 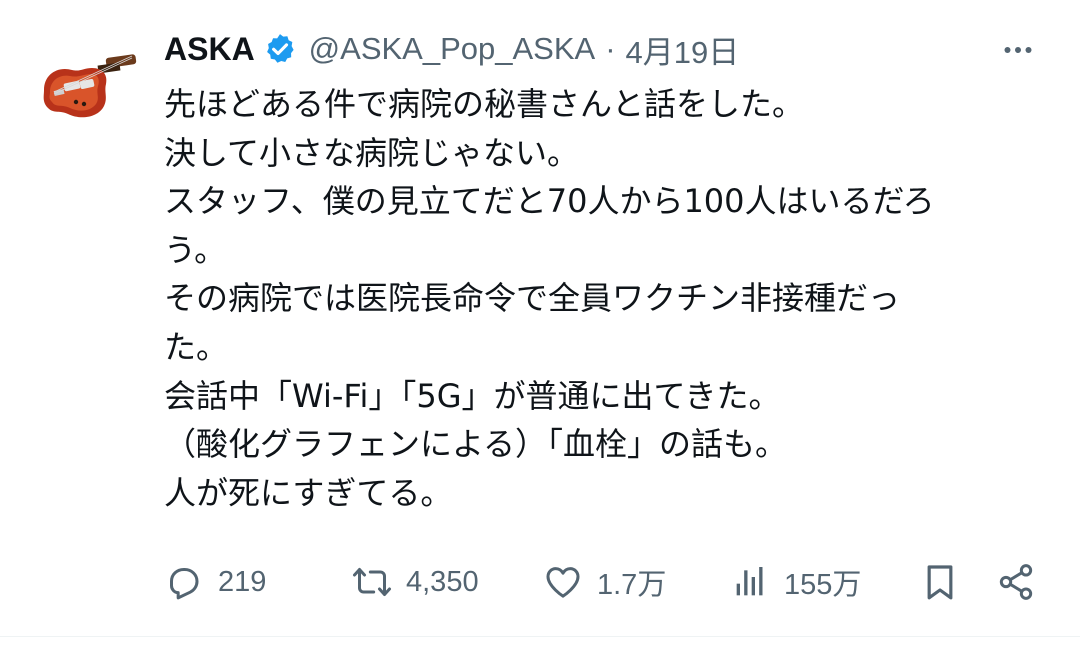 I want to click on like-count: 1.7万, so click(x=632, y=585).